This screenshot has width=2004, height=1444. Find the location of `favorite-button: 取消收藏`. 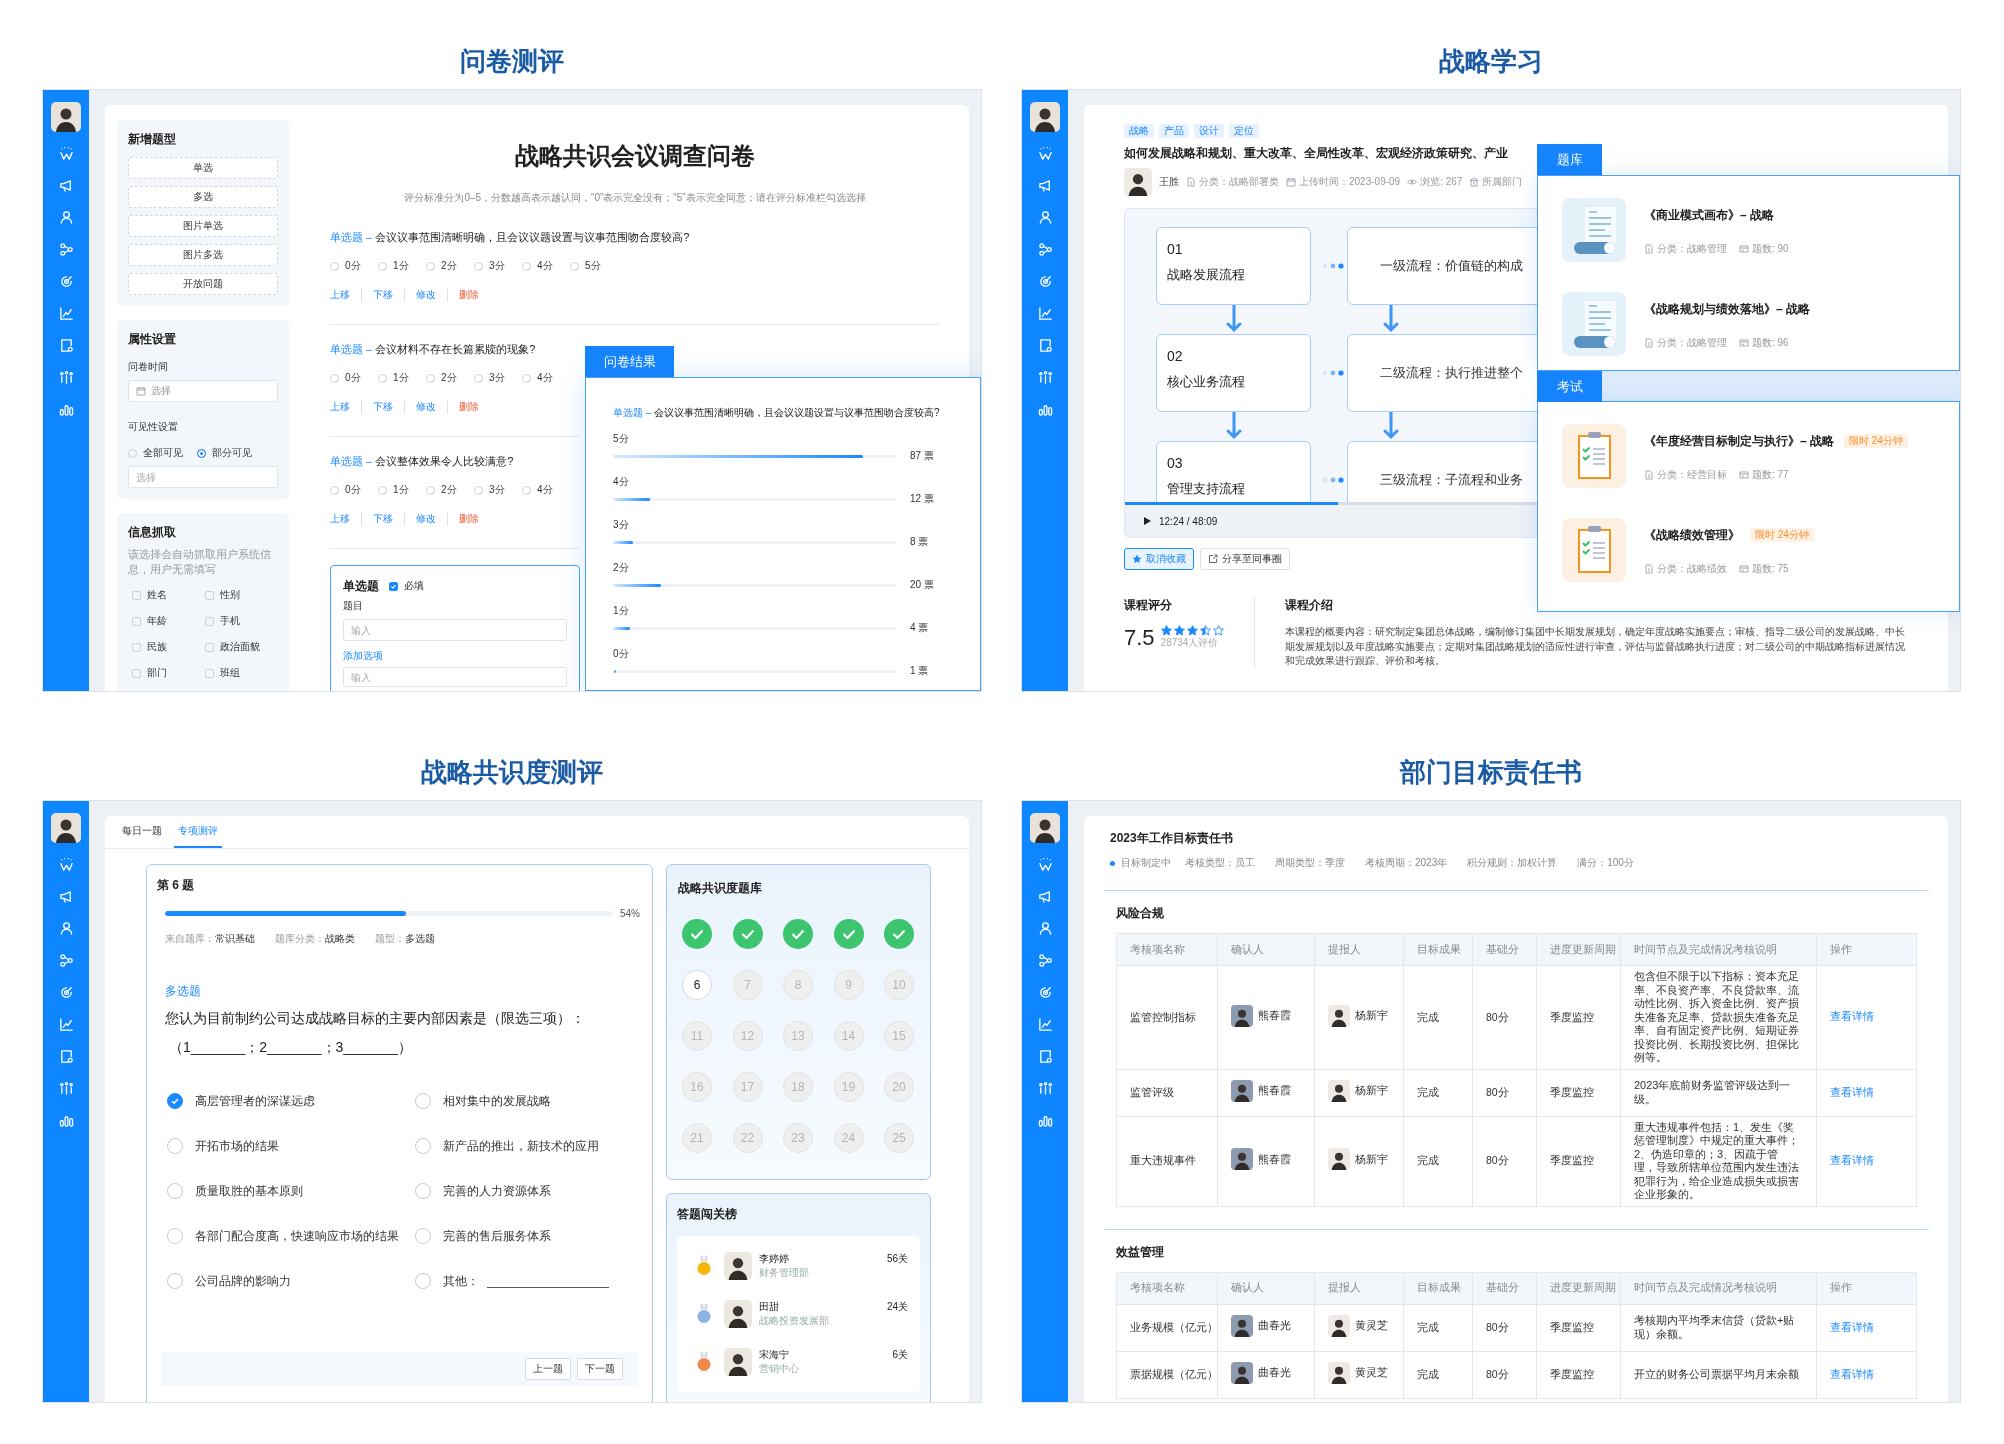

favorite-button: 取消收藏 is located at coordinates (1159, 559).